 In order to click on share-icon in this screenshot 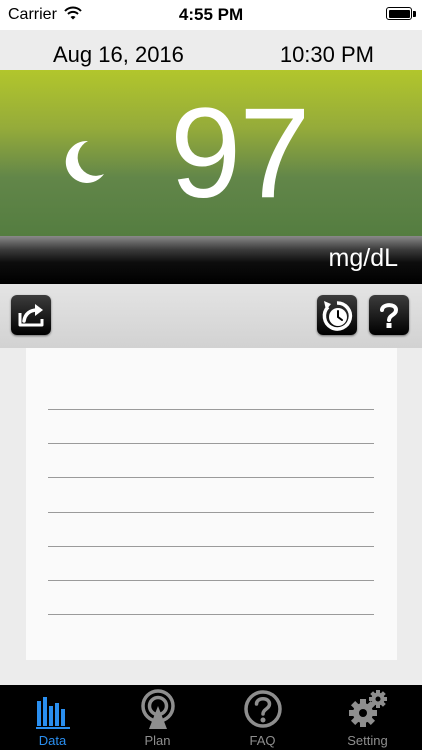, I will do `click(31, 315)`.